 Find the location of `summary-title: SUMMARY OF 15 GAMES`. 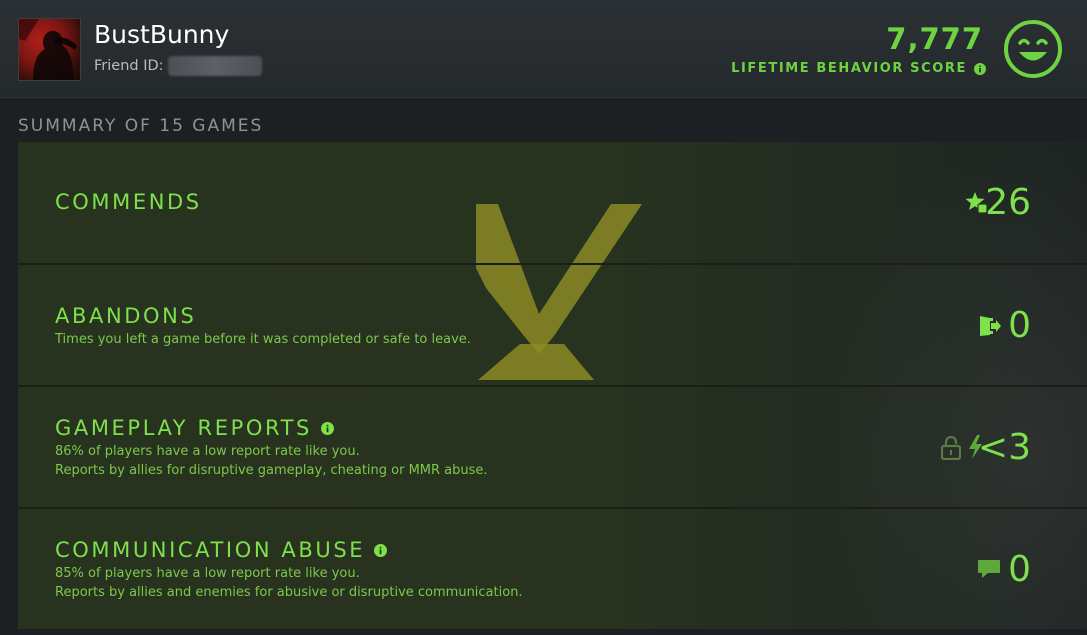

summary-title: SUMMARY OF 15 GAMES is located at coordinates (141, 126).